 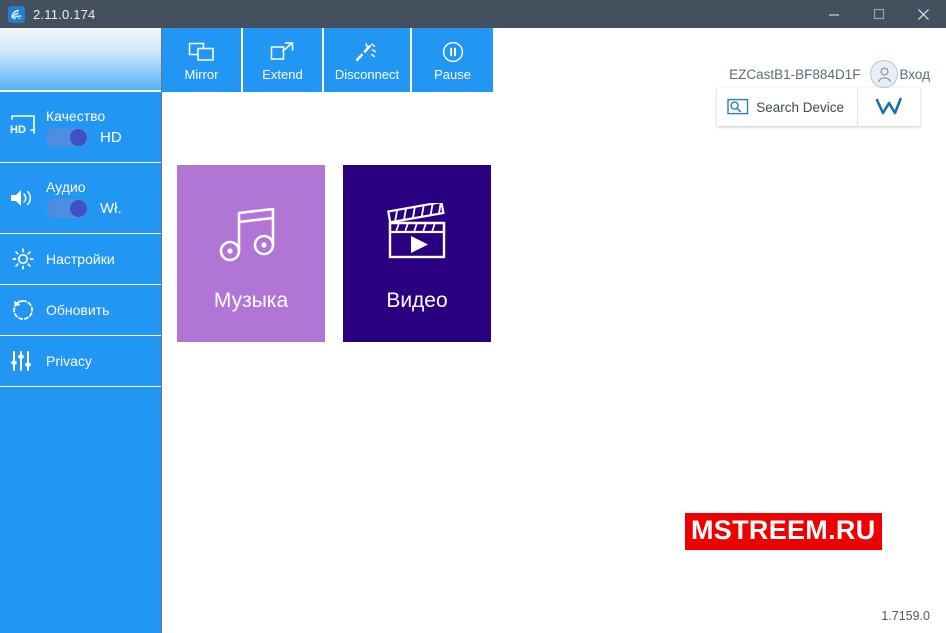 What do you see at coordinates (80, 60) in the screenshot?
I see `sidebar-header-banner` at bounding box center [80, 60].